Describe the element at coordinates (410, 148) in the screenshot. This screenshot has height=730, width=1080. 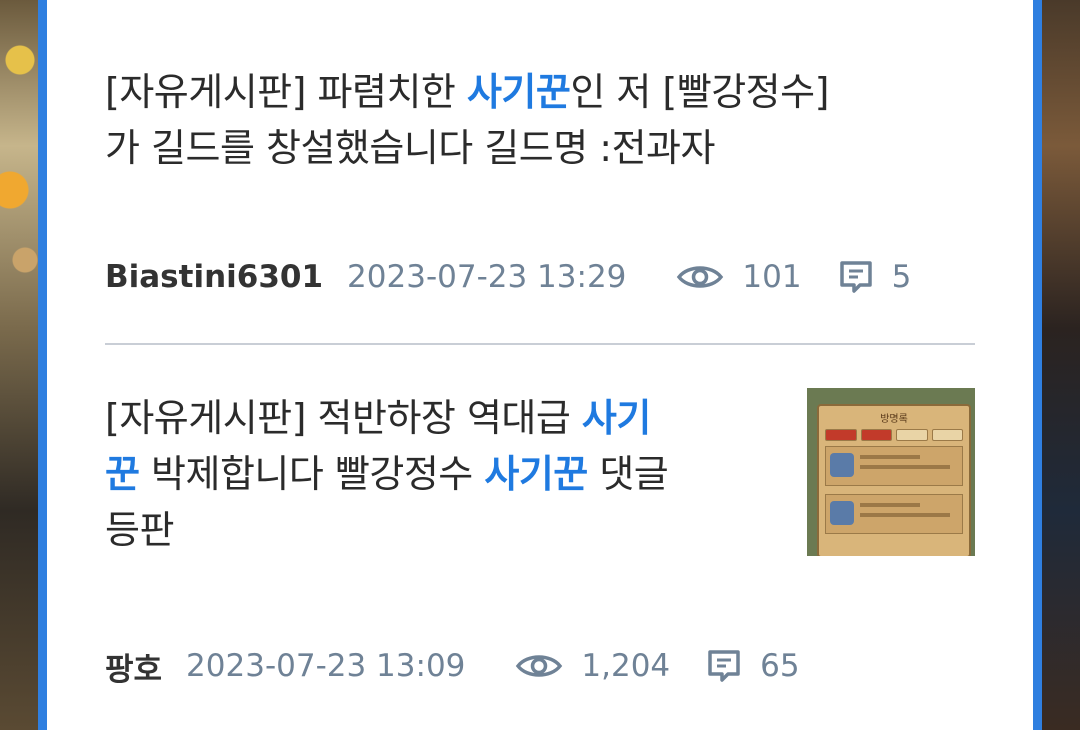
I see `title-text: 가 길드를 창설했습니다 길드명 :전과자` at that location.